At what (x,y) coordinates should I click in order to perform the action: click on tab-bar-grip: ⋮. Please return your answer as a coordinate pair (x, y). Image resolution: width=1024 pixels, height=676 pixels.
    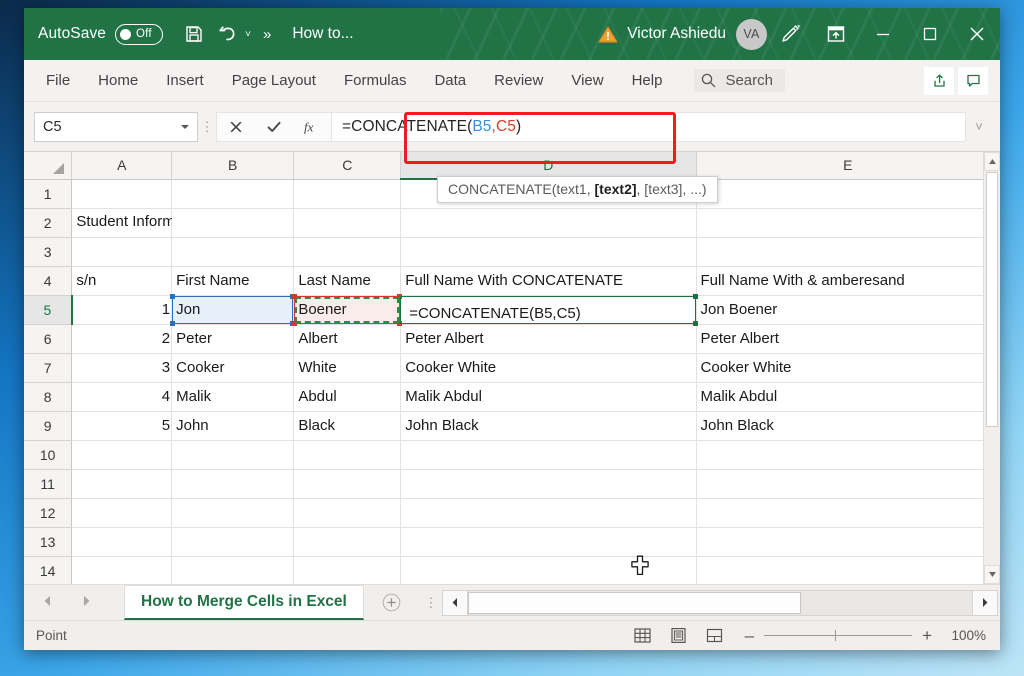
    Looking at the image, I should click on (431, 602).